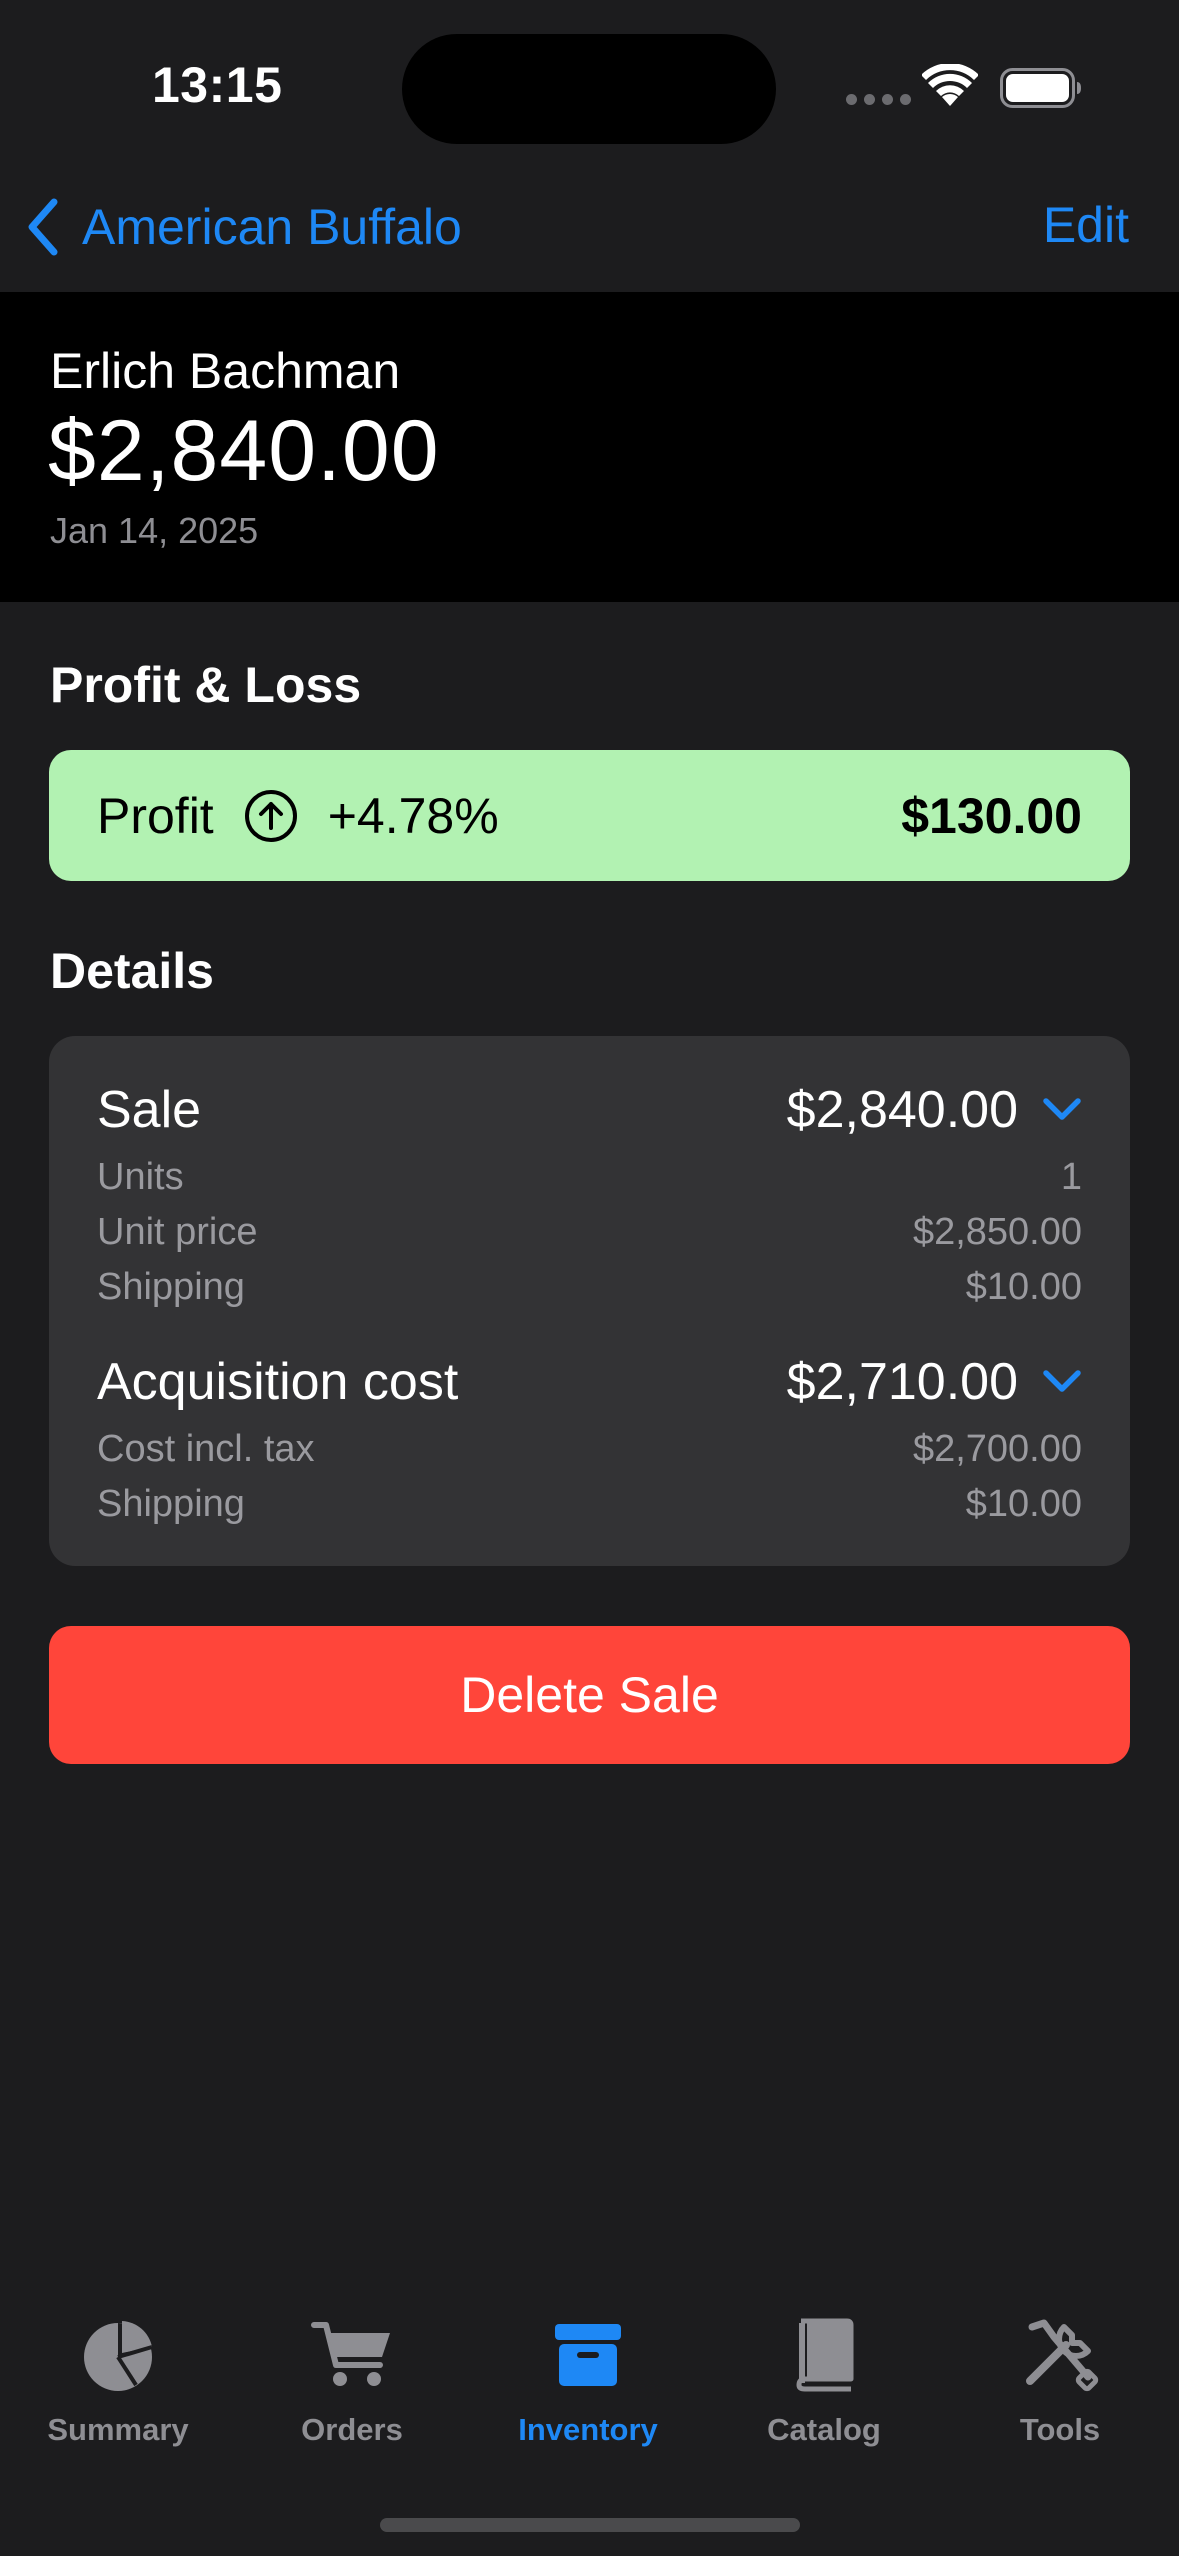 This screenshot has width=1179, height=2556. What do you see at coordinates (155, 815) in the screenshot?
I see `profit-label: Profit` at bounding box center [155, 815].